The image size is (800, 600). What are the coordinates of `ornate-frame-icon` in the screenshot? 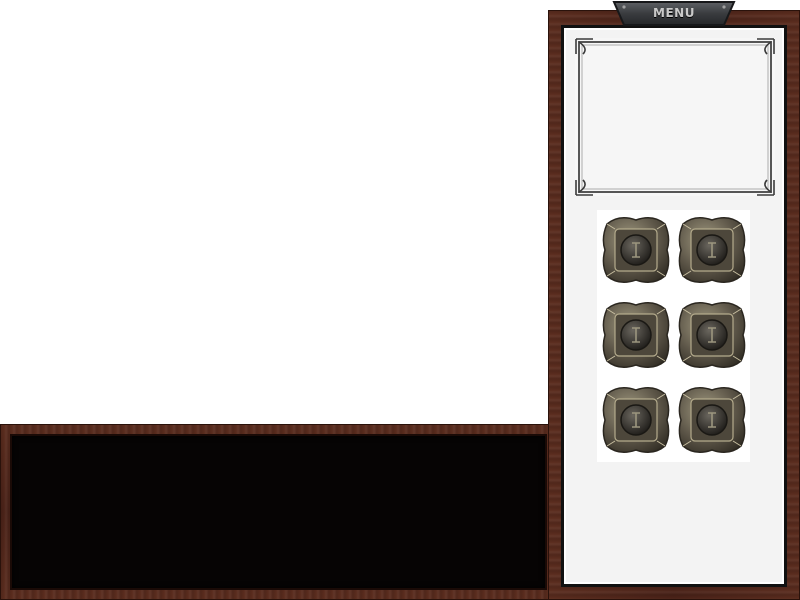 It's located at (675, 117).